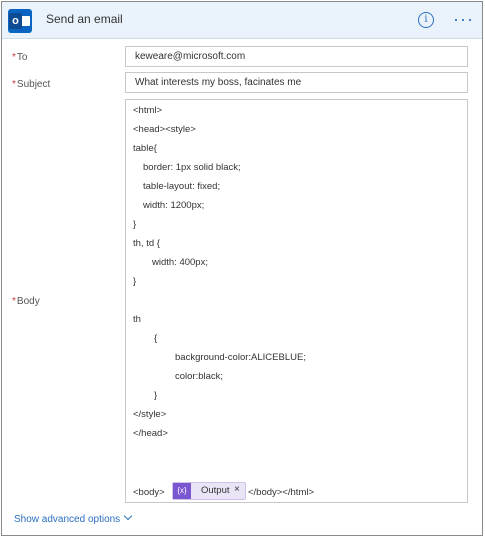 The height and width of the screenshot is (538, 485). I want to click on code-line: </head>, so click(150, 433).